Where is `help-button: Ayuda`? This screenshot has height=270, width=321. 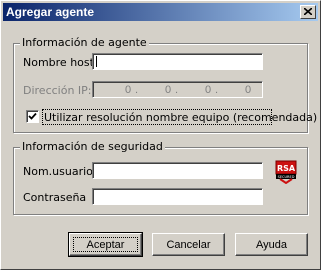
help-button: Ayuda is located at coordinates (271, 244).